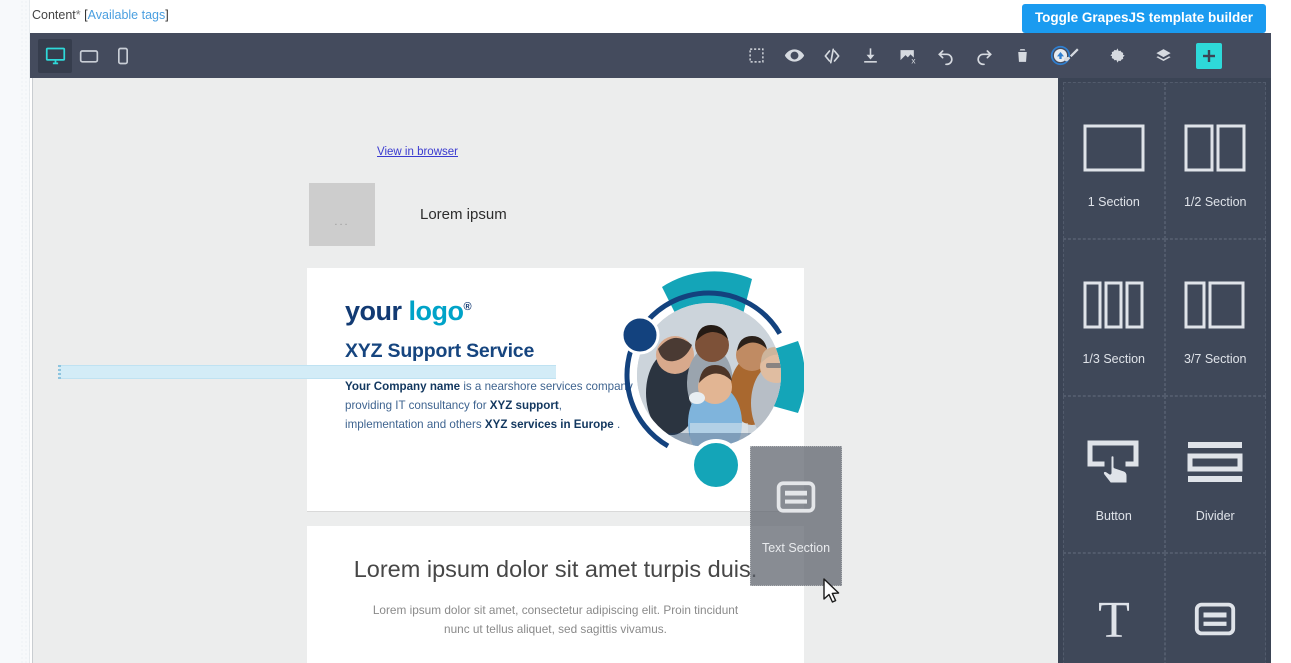 This screenshot has width=1291, height=663. I want to click on divider-icon, so click(1215, 462).